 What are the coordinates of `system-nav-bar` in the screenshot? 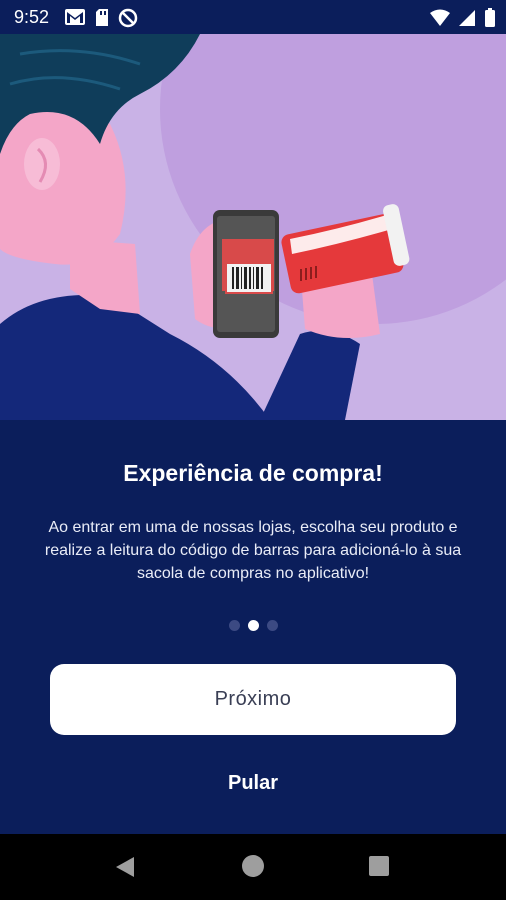 It's located at (253, 867).